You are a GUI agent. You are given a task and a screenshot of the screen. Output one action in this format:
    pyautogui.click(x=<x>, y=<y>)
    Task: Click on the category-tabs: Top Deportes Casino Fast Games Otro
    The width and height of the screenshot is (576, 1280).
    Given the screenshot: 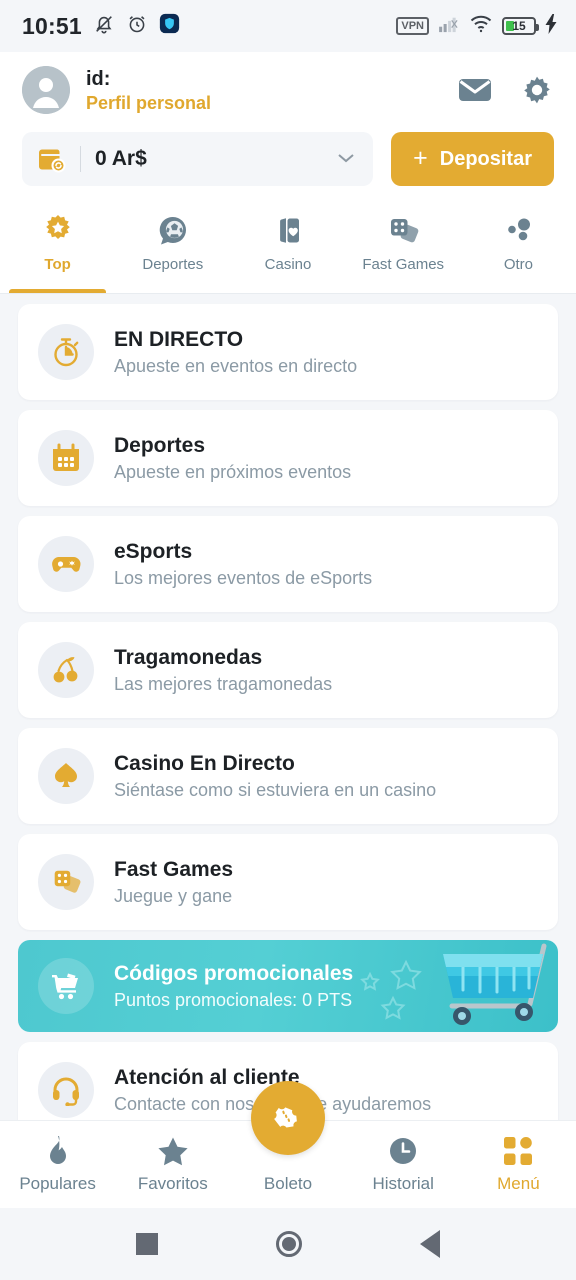 What is the action you would take?
    pyautogui.click(x=288, y=248)
    